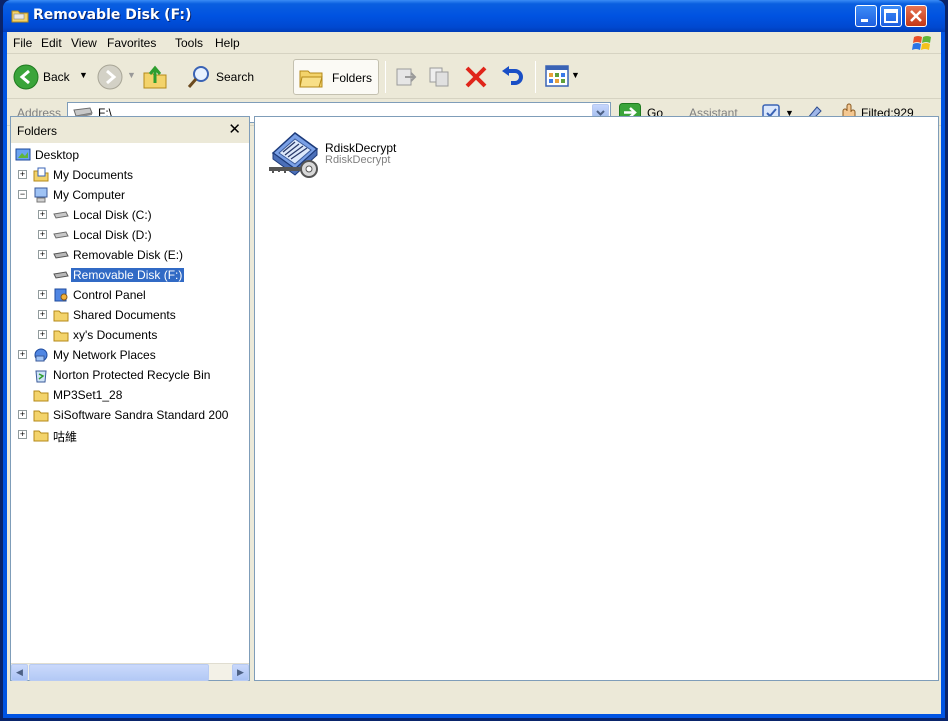 The image size is (948, 721). Describe the element at coordinates (199, 77) in the screenshot. I see `search-icon` at that location.